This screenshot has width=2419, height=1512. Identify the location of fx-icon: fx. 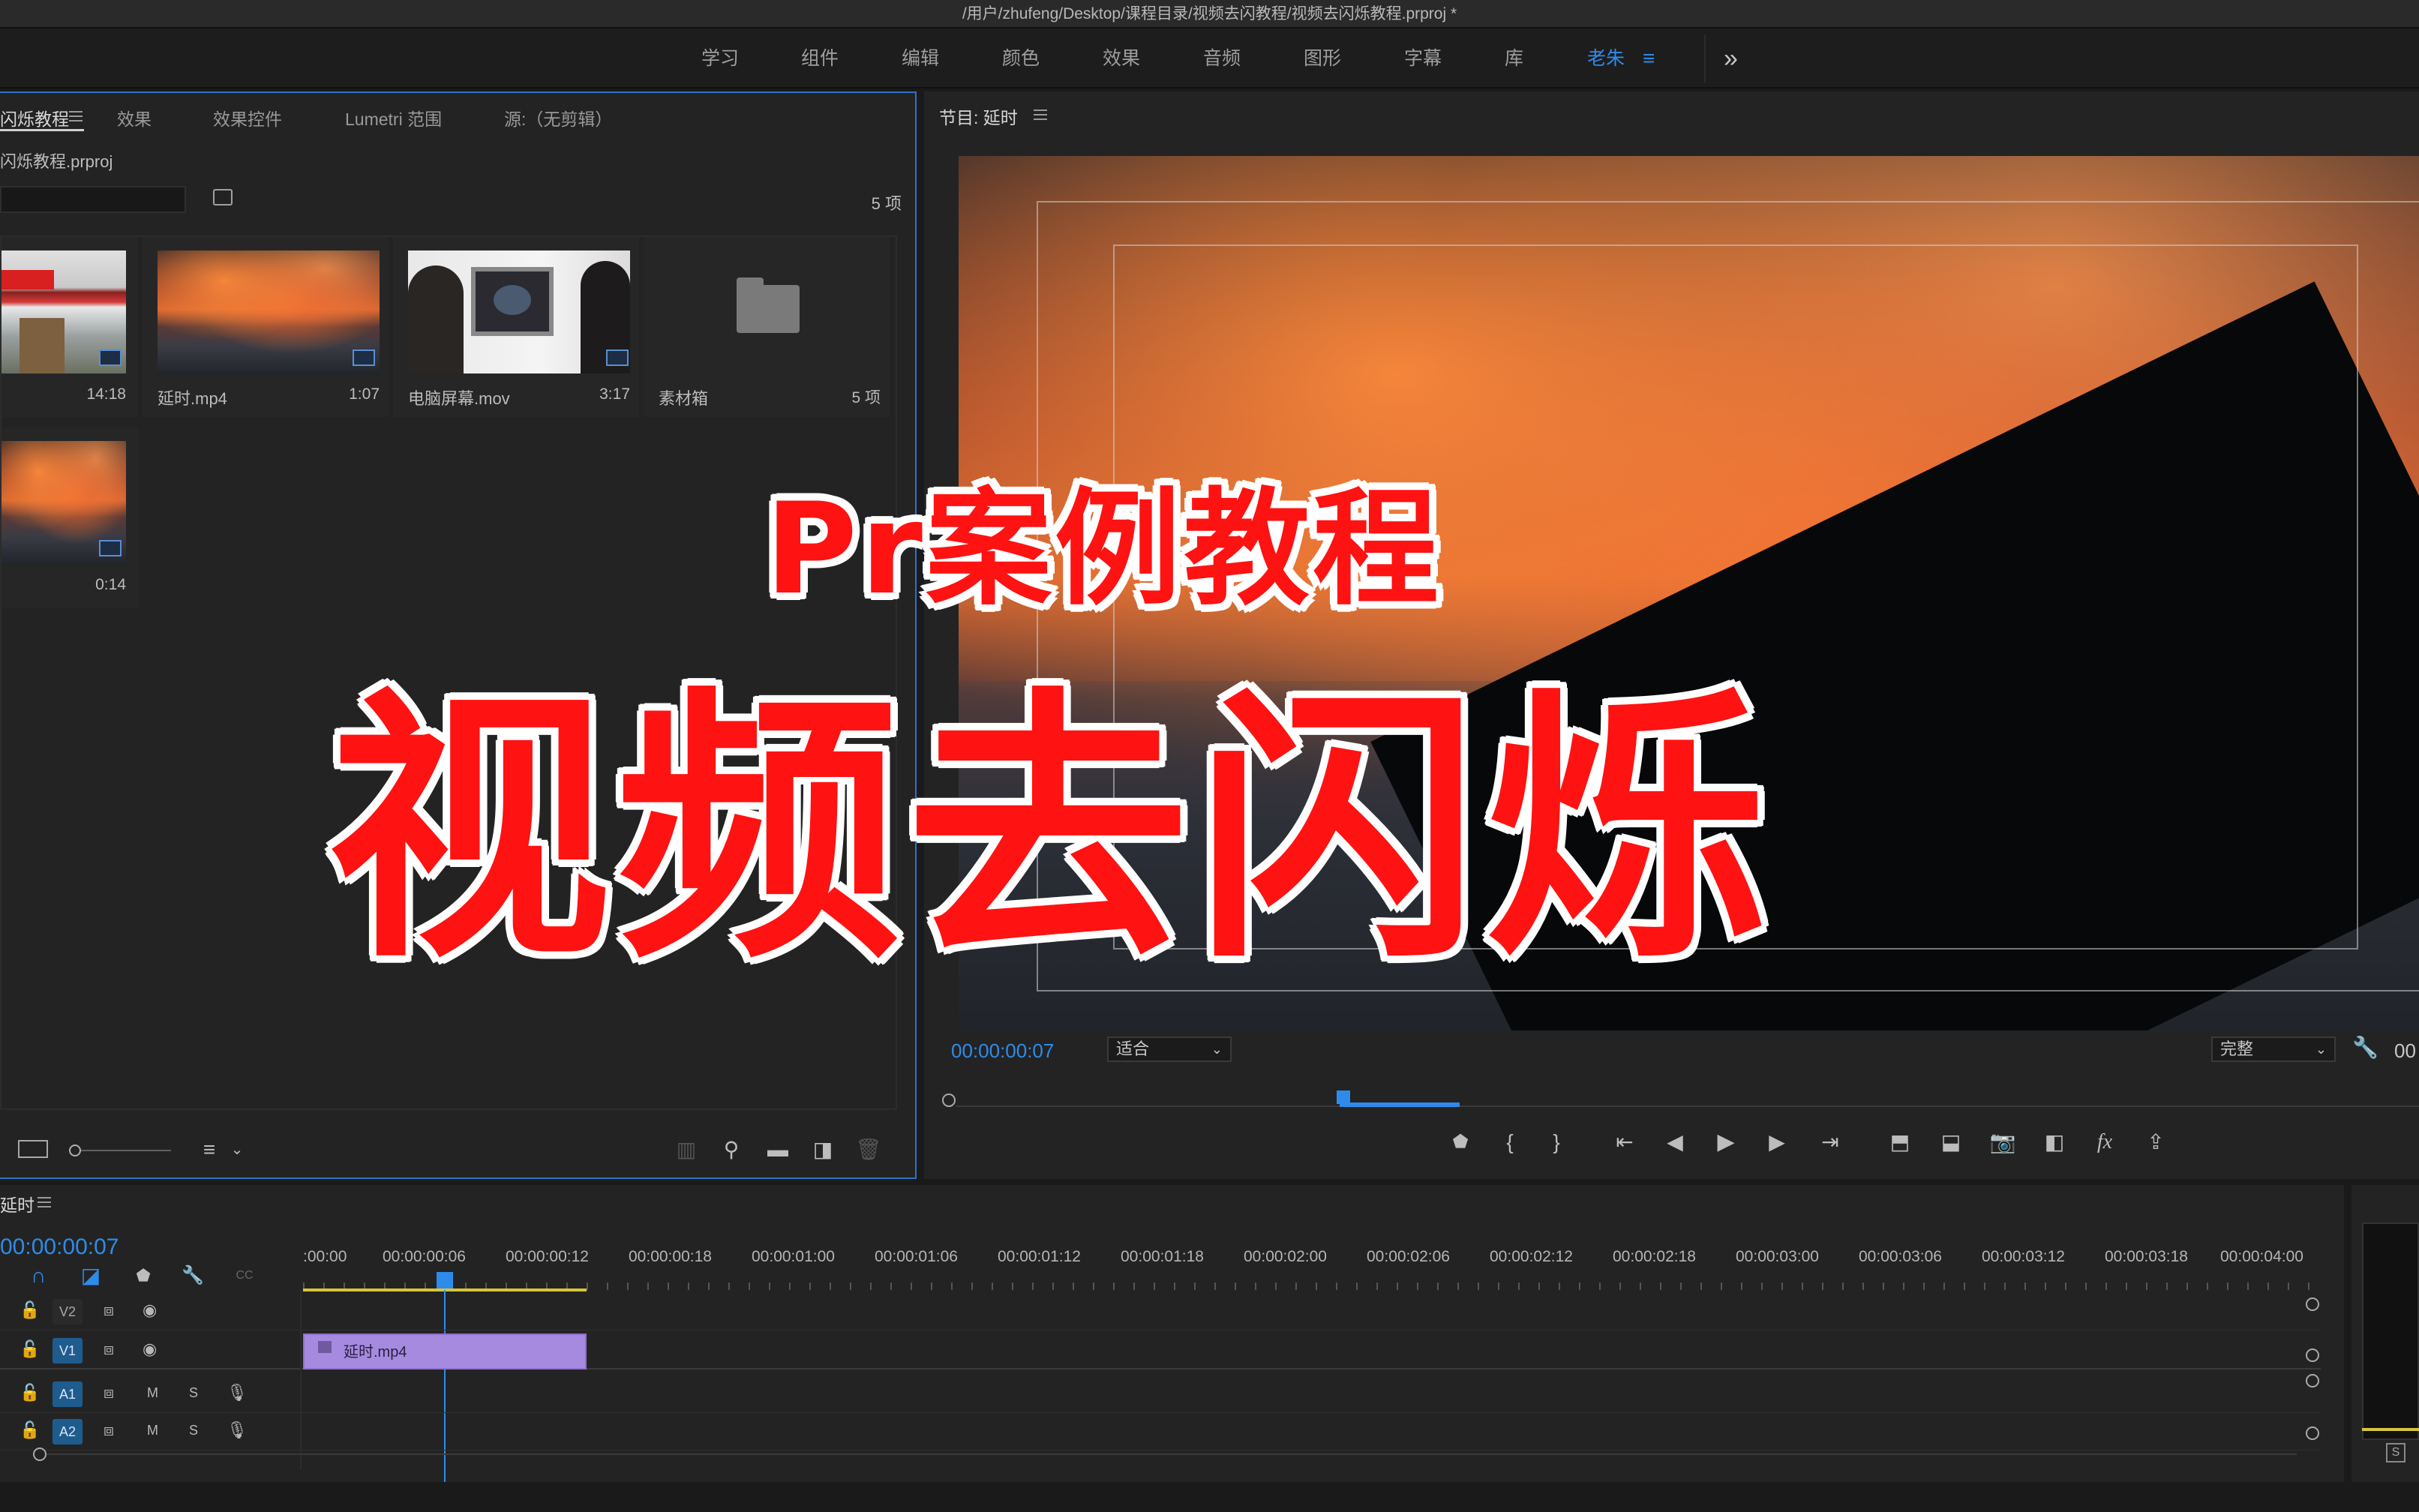
(2104, 1142).